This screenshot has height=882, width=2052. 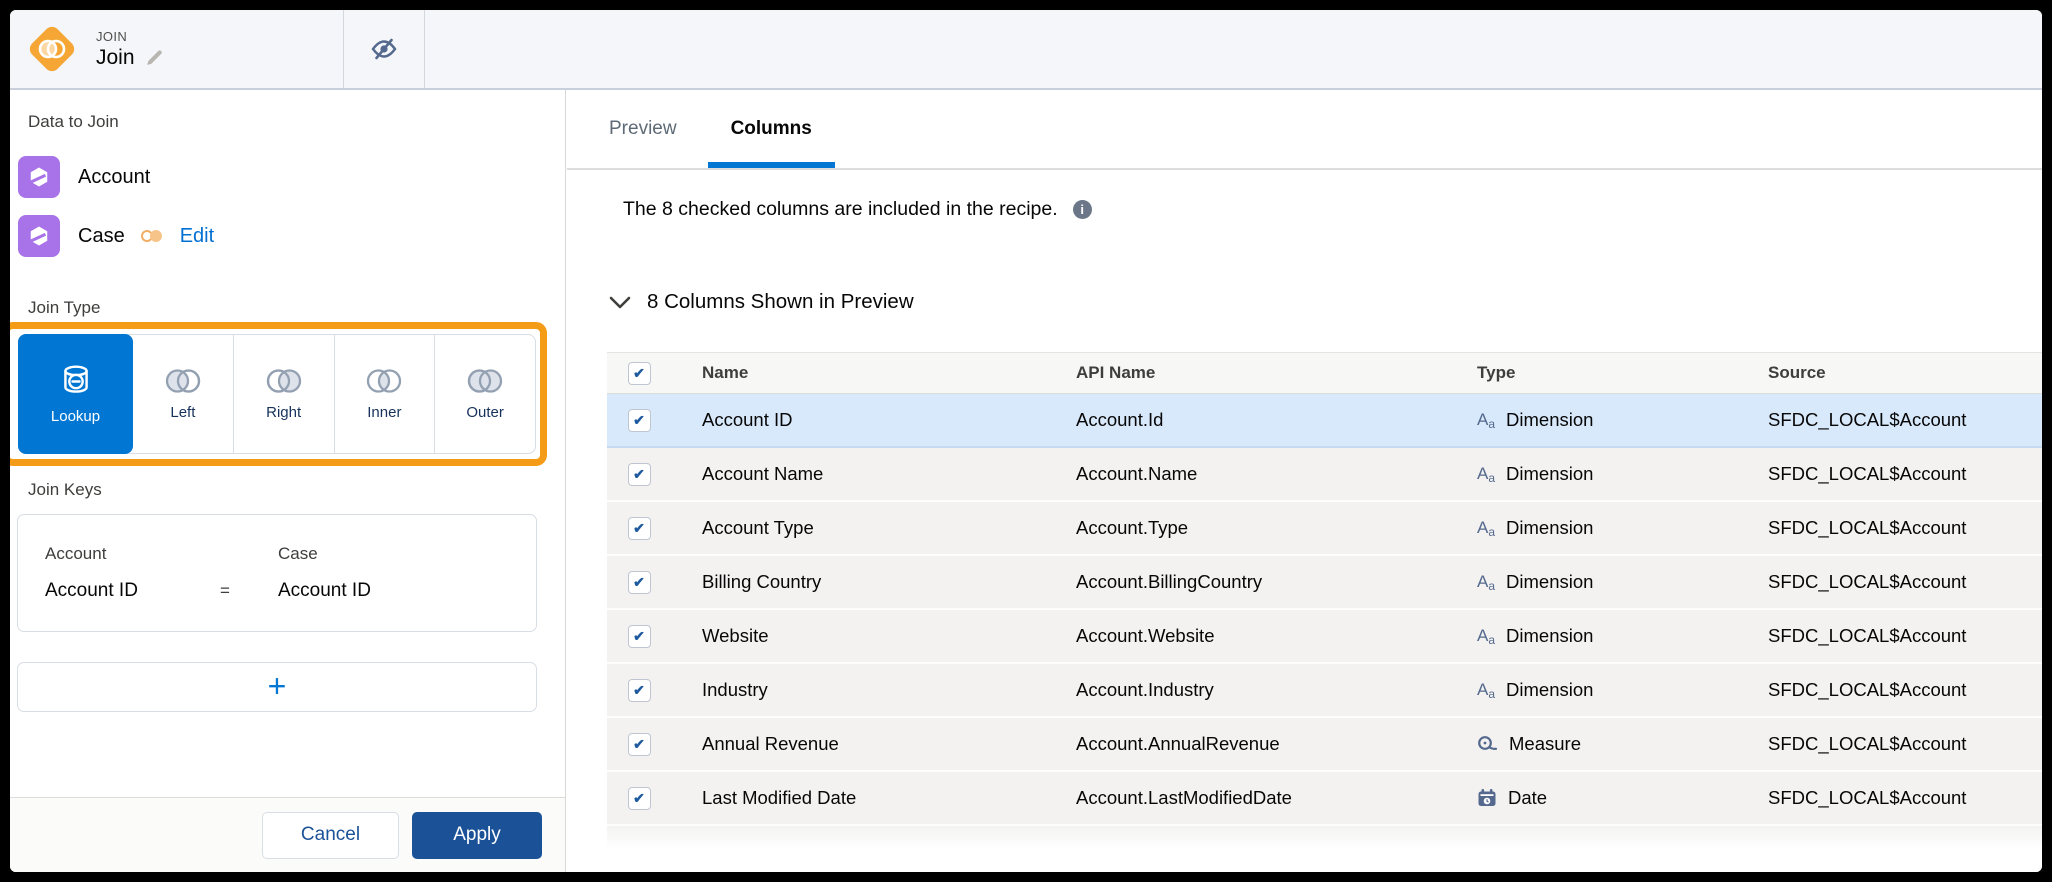 What do you see at coordinates (780, 301) in the screenshot?
I see `columns-section-title: 8 Columns Shown in Preview` at bounding box center [780, 301].